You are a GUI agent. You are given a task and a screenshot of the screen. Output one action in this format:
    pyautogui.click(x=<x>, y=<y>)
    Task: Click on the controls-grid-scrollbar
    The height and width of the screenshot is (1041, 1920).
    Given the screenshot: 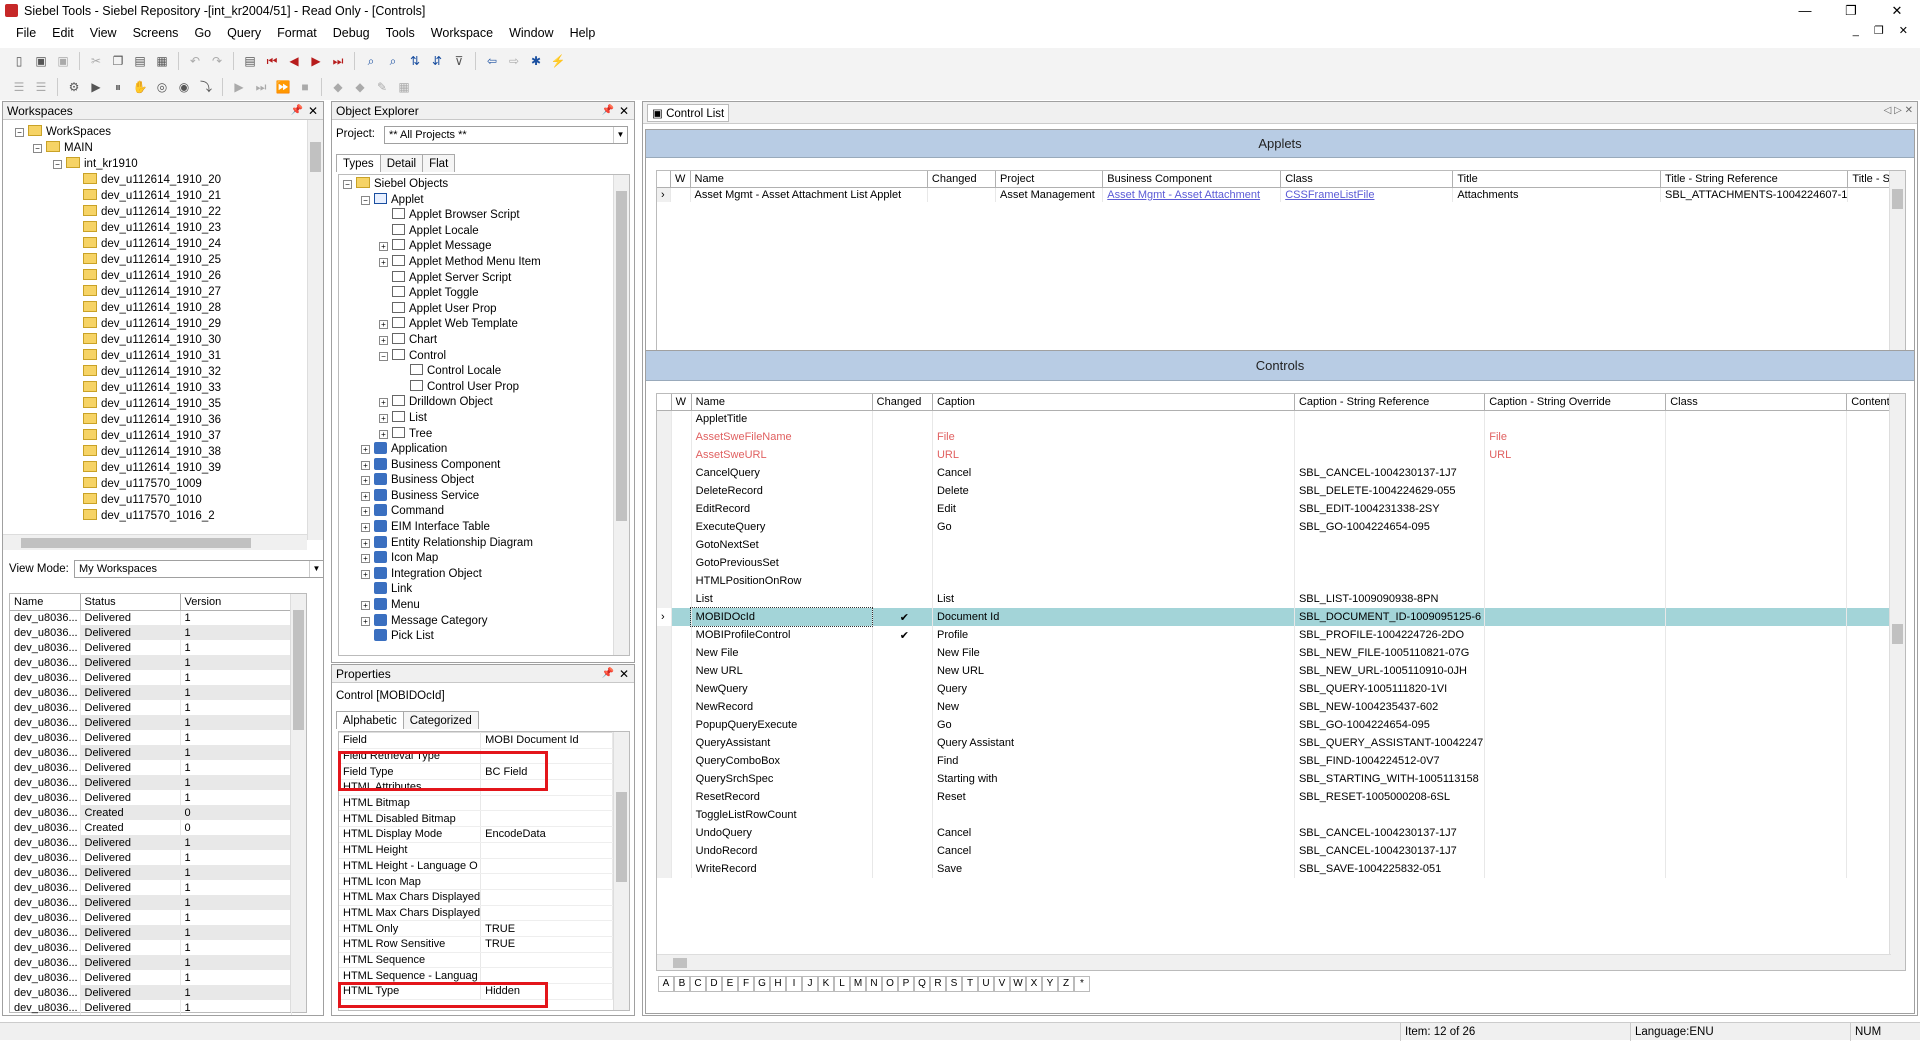 What is the action you would take?
    pyautogui.click(x=1897, y=682)
    